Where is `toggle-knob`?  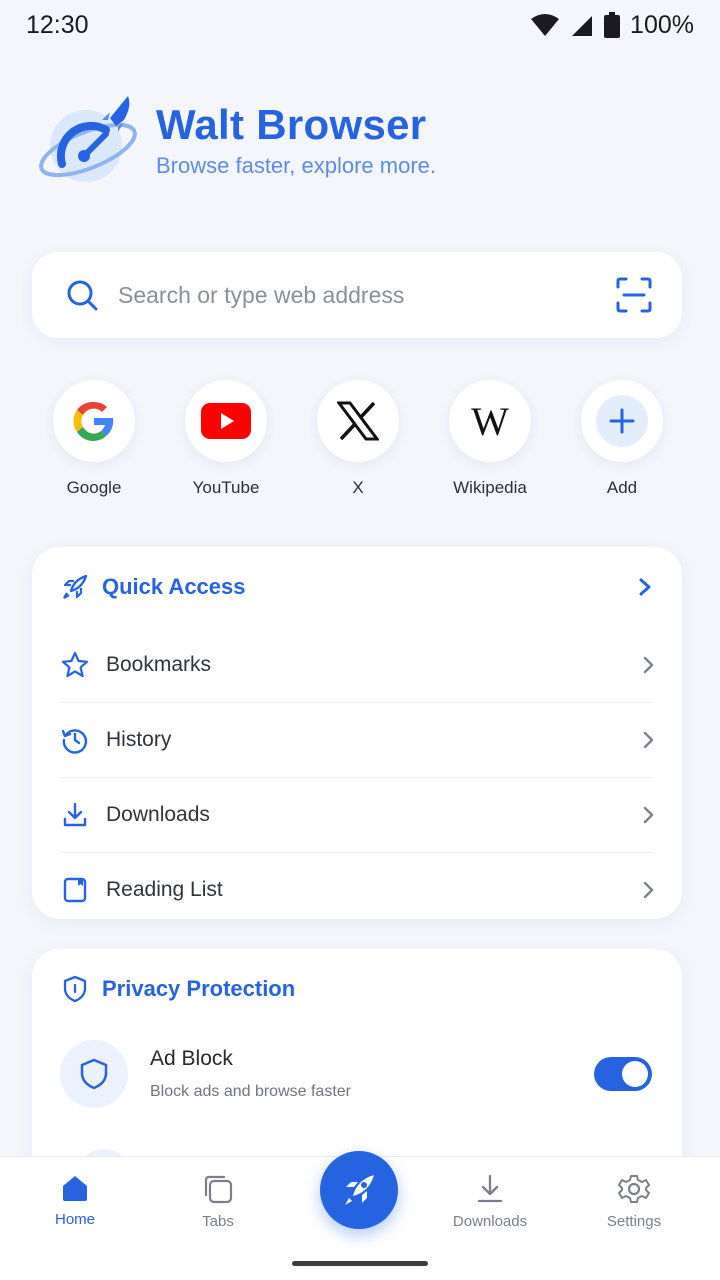 toggle-knob is located at coordinates (635, 1074).